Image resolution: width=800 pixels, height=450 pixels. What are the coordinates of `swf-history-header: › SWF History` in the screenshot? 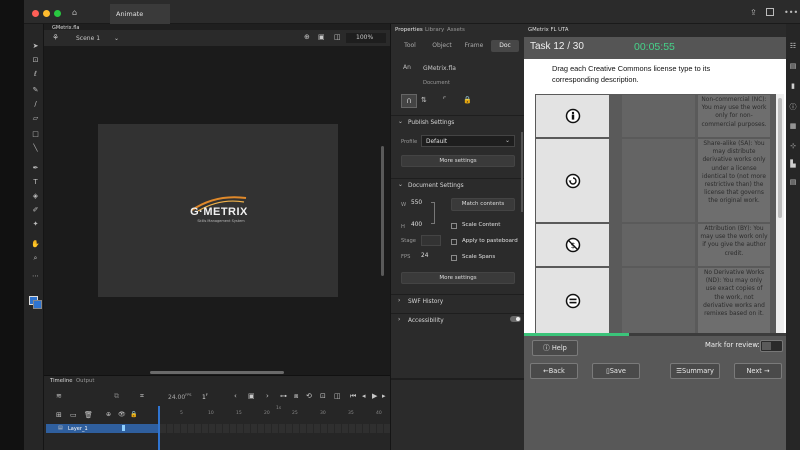 It's located at (458, 301).